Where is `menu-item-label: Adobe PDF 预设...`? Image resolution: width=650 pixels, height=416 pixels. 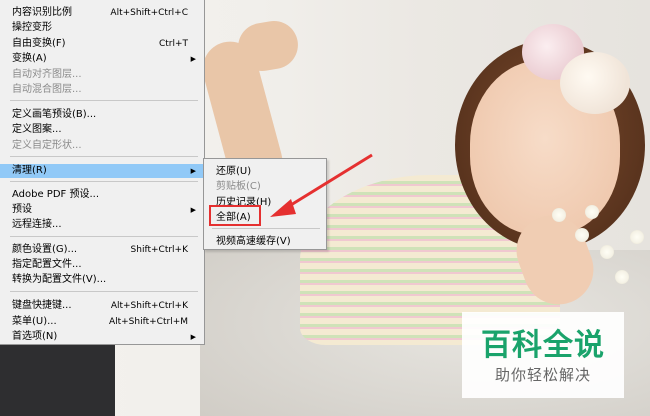 menu-item-label: Adobe PDF 预设... is located at coordinates (56, 194).